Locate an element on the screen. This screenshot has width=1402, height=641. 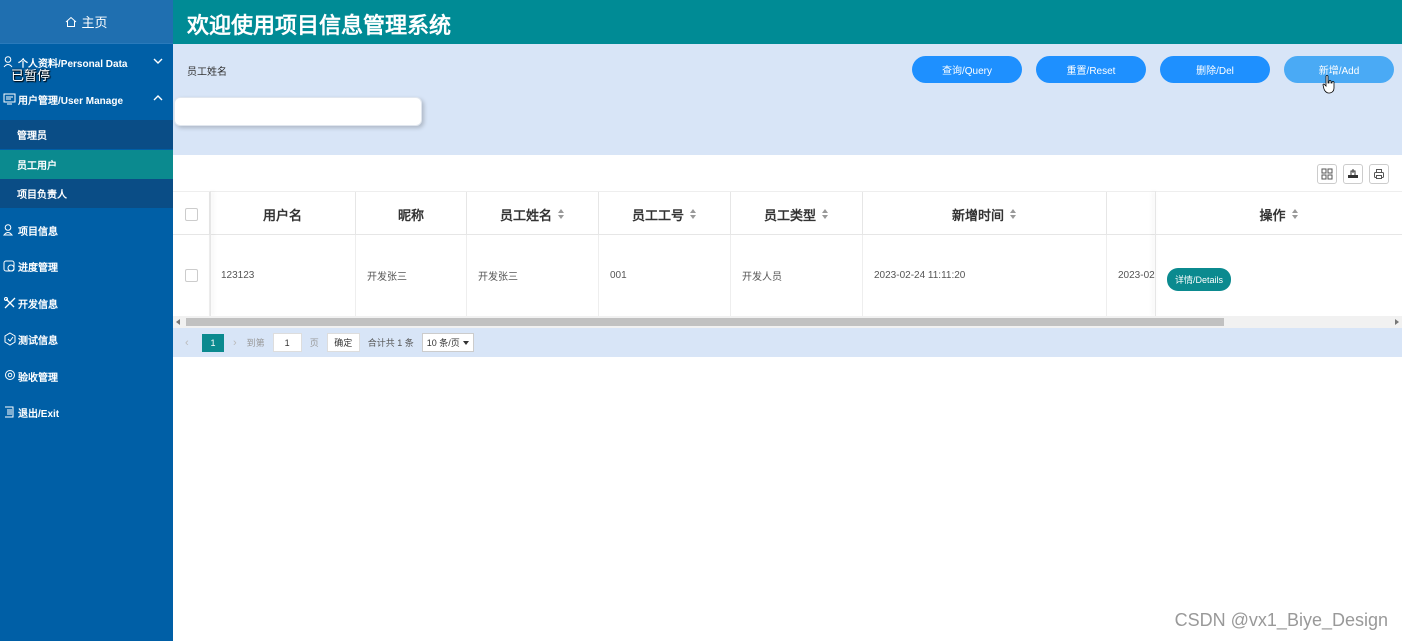
row-checkbox is located at coordinates (191, 275).